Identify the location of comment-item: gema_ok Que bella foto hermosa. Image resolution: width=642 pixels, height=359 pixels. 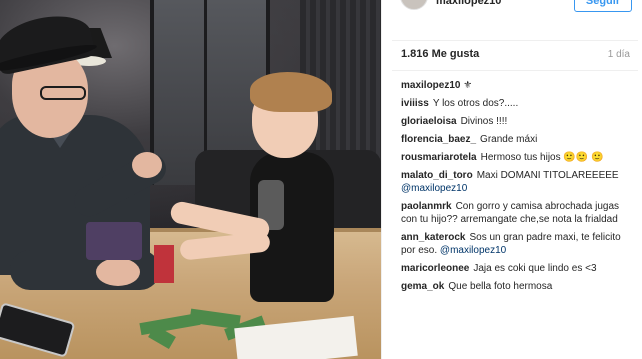
(519, 286).